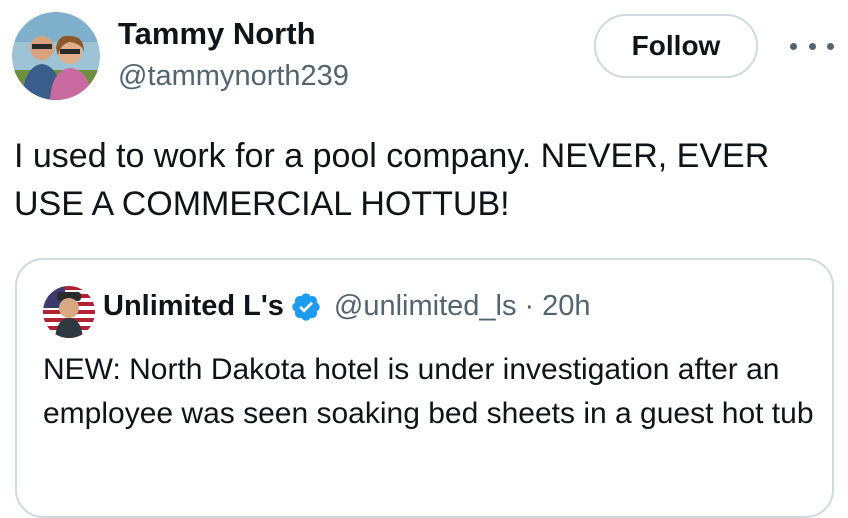 This screenshot has width=848, height=518. I want to click on author-handle: @tammynorth239, so click(233, 76).